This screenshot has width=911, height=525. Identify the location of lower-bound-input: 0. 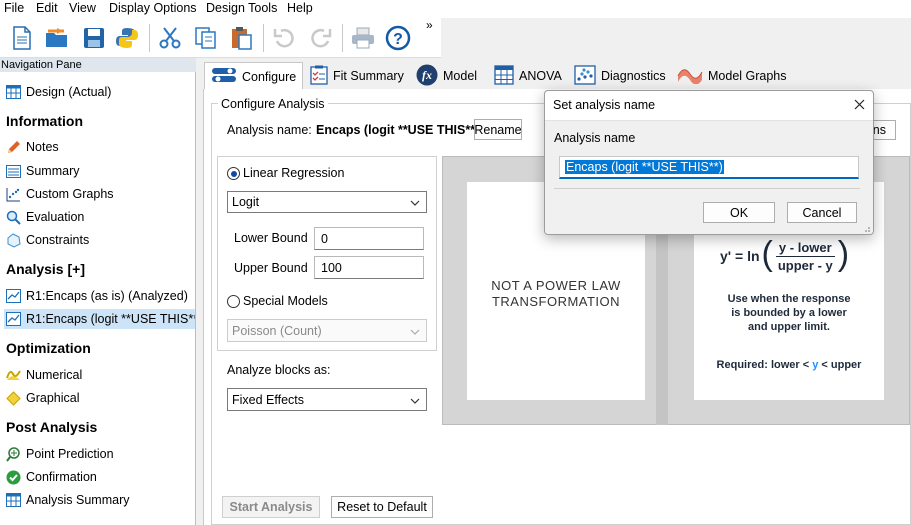
(369, 238).